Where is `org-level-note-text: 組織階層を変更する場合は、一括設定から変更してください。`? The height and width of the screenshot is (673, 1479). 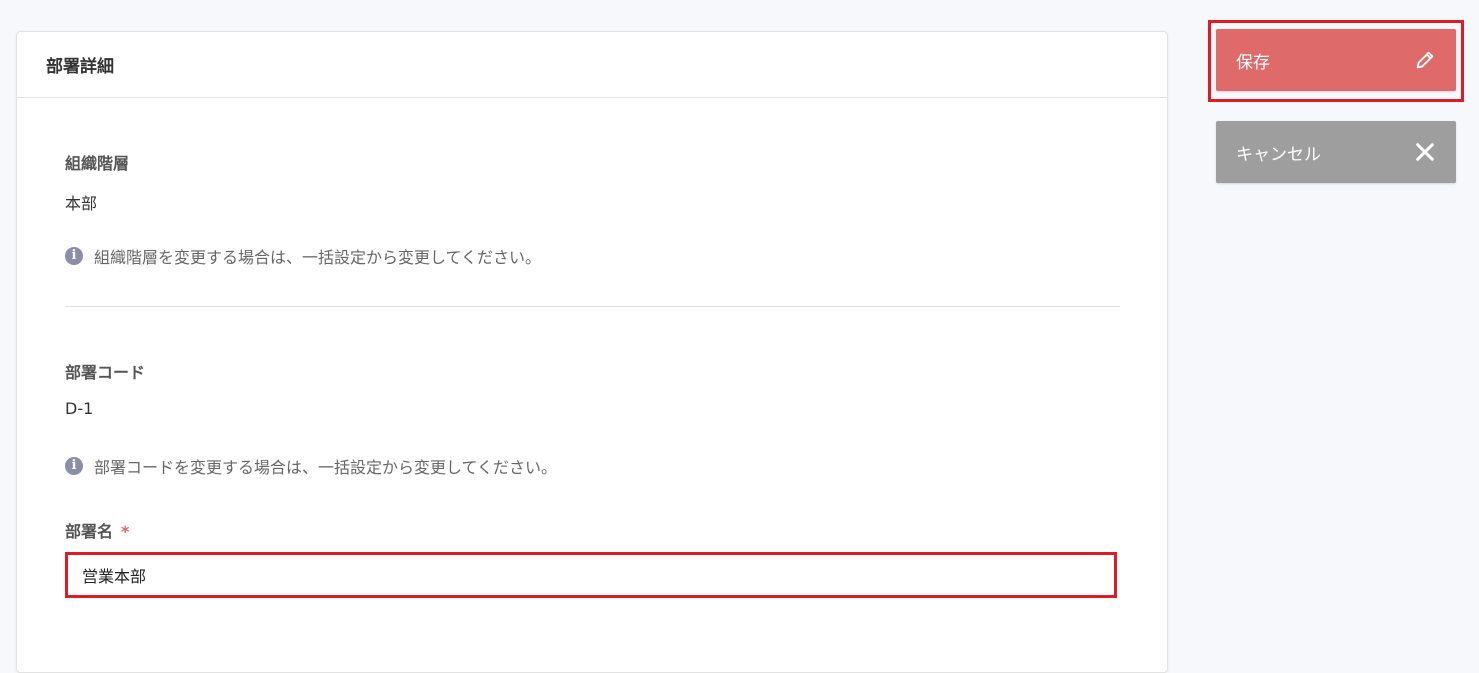
org-level-note-text: 組織階層を変更する場合は、一括設定から変更してください。 is located at coordinates (318, 257).